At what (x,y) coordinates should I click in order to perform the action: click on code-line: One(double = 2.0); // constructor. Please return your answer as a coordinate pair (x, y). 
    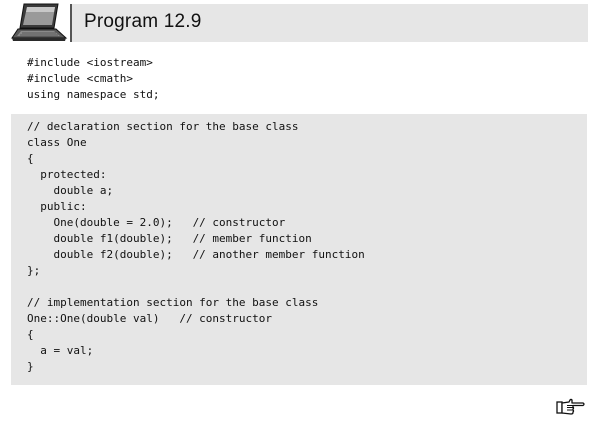
    Looking at the image, I should click on (156, 222).